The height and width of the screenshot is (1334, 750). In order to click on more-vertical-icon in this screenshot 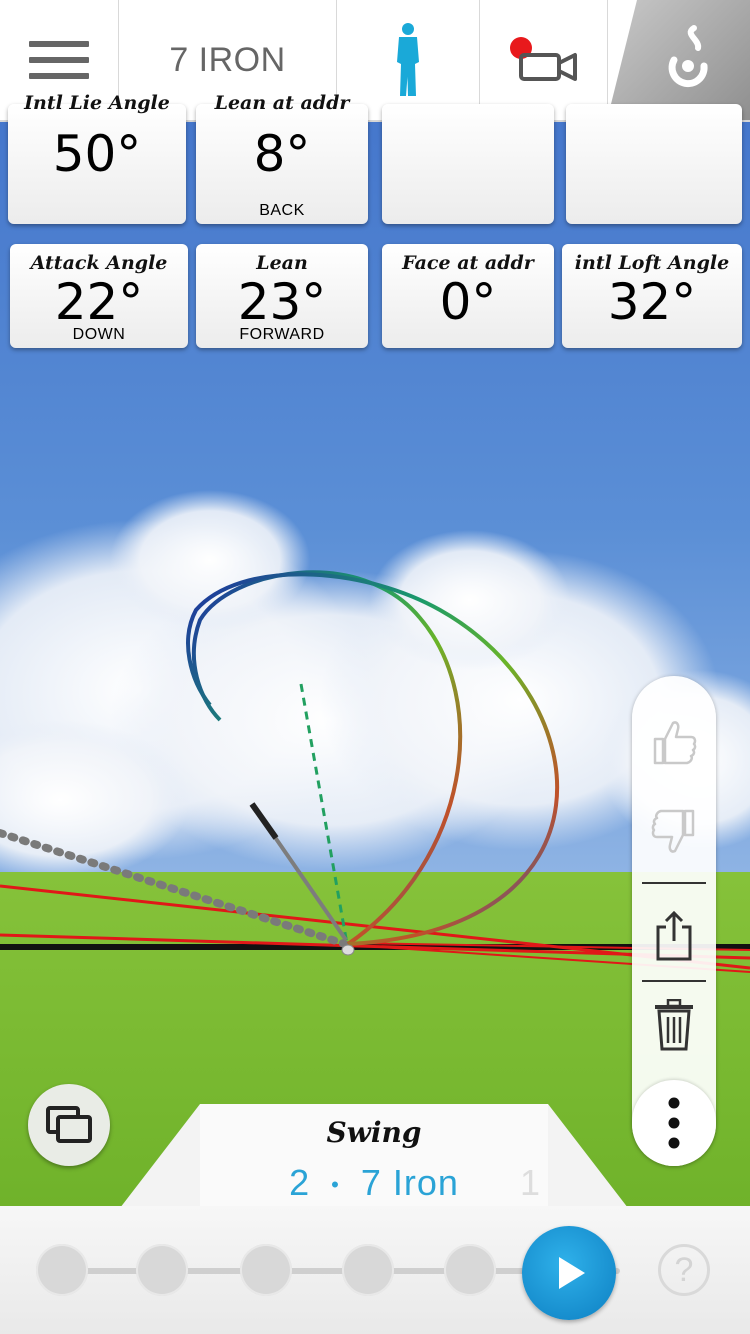, I will do `click(674, 1123)`.